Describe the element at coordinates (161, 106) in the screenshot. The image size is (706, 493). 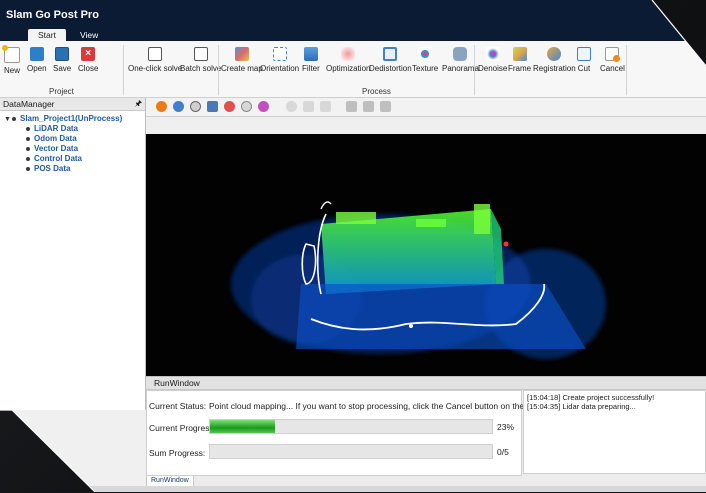
I see `zoom-in-icon` at that location.